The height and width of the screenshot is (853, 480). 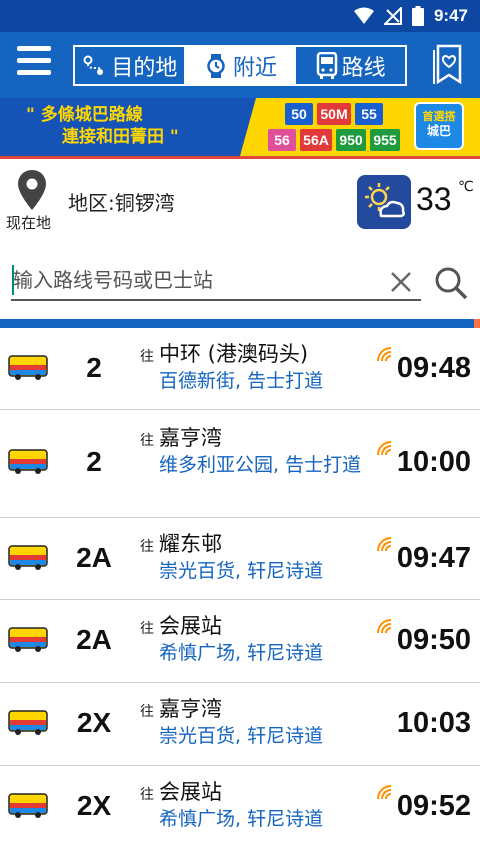 I want to click on banner-route-chip: 56, so click(x=282, y=140).